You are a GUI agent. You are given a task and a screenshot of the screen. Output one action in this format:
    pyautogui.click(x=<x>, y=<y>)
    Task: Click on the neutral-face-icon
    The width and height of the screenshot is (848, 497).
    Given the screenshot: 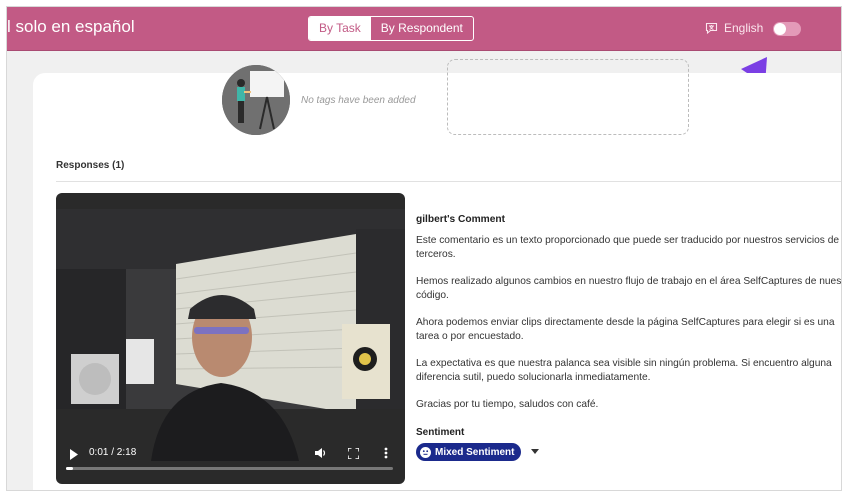 What is the action you would take?
    pyautogui.click(x=425, y=452)
    